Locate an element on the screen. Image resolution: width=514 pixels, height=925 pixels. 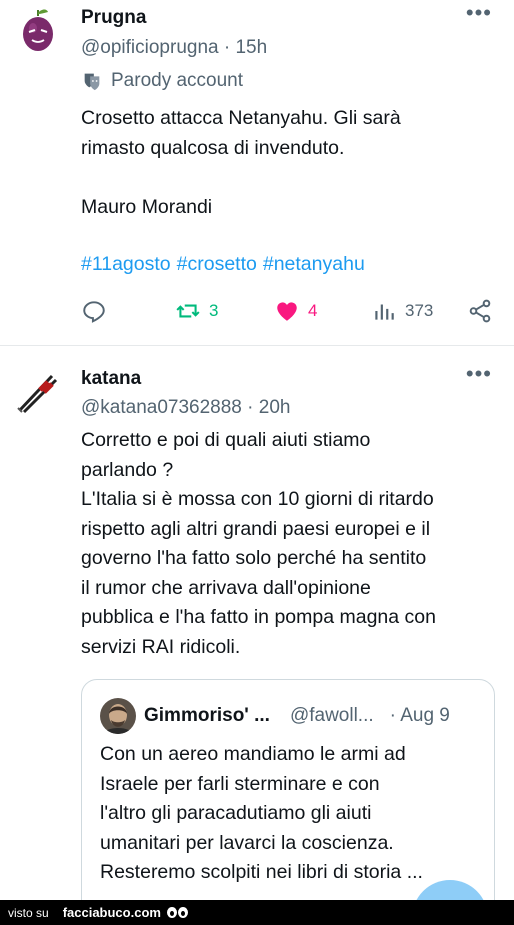
share-button is located at coordinates (480, 311).